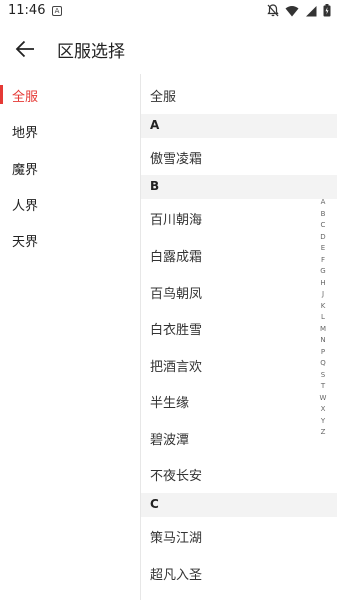 The width and height of the screenshot is (337, 600). Describe the element at coordinates (323, 294) in the screenshot. I see `index-letter-j: J` at that location.